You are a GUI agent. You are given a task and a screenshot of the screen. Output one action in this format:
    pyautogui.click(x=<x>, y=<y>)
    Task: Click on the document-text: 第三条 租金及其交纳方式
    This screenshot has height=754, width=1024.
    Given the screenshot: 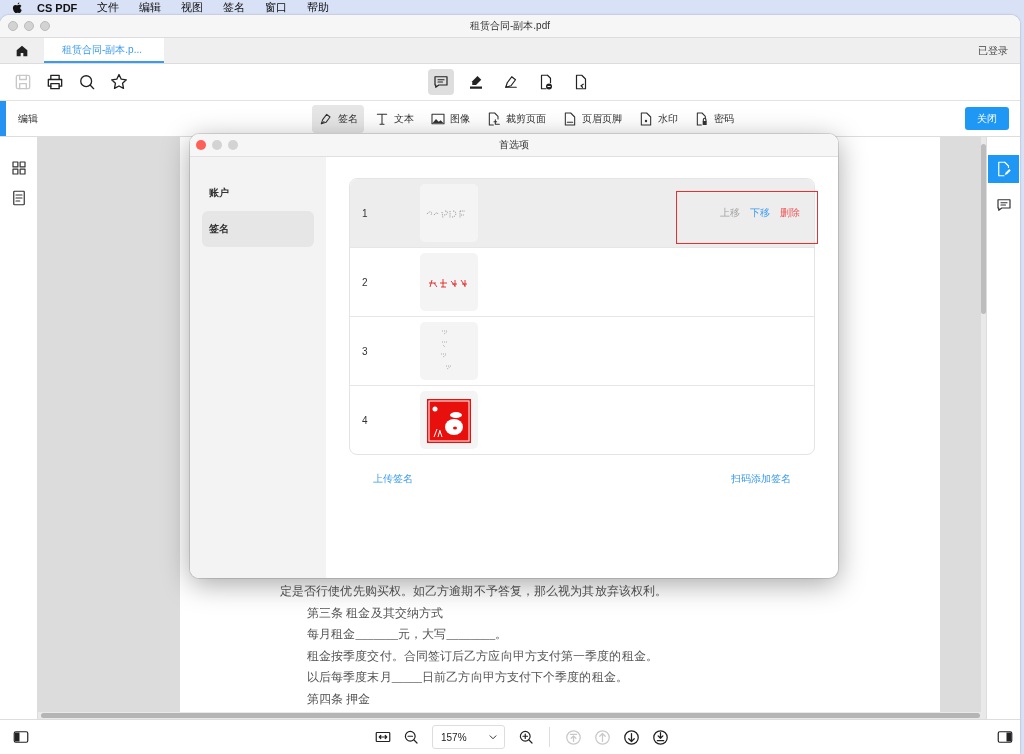 What is the action you would take?
    pyautogui.click(x=375, y=612)
    